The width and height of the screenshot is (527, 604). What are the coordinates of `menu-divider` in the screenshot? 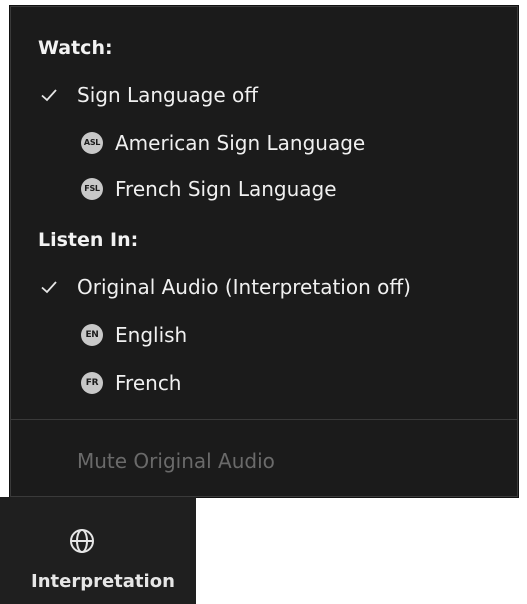 It's located at (264, 419).